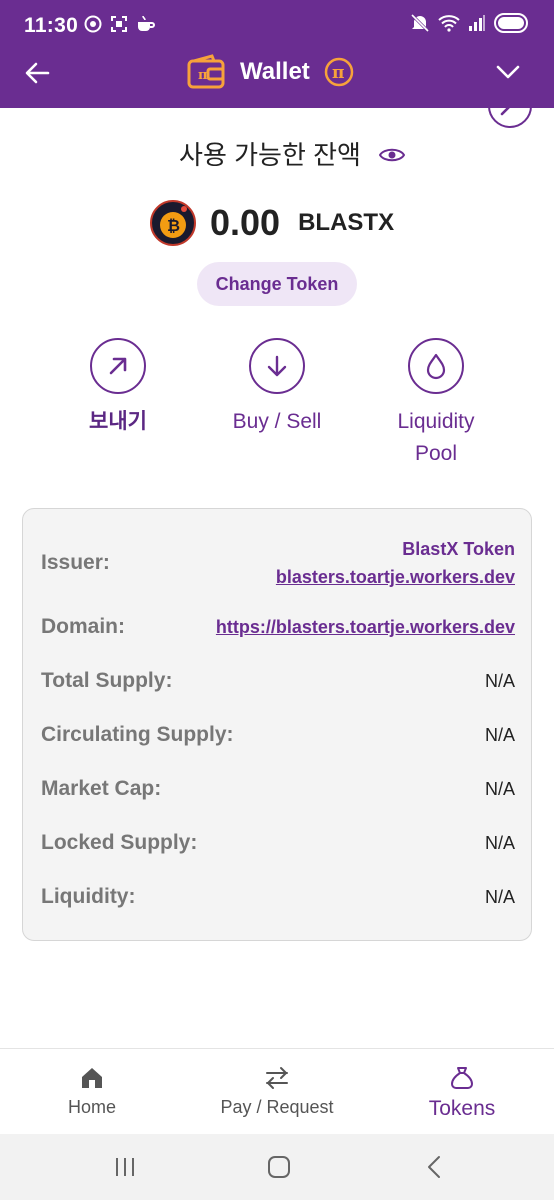 This screenshot has height=1200, width=554. I want to click on liquidity-pool-action: Liquidity Pool, so click(436, 404).